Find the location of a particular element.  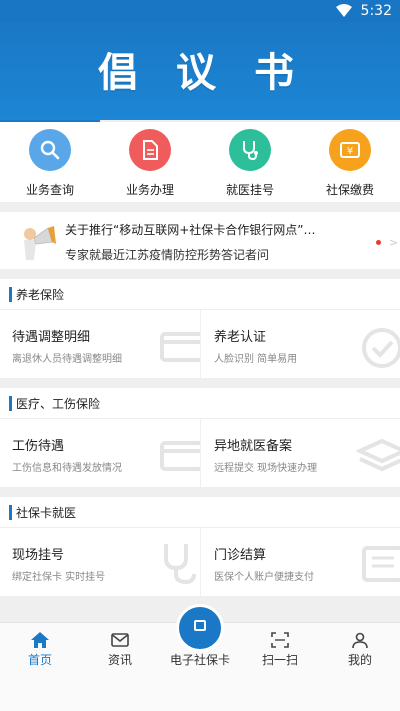

tab-label: 我的 is located at coordinates (359, 660).